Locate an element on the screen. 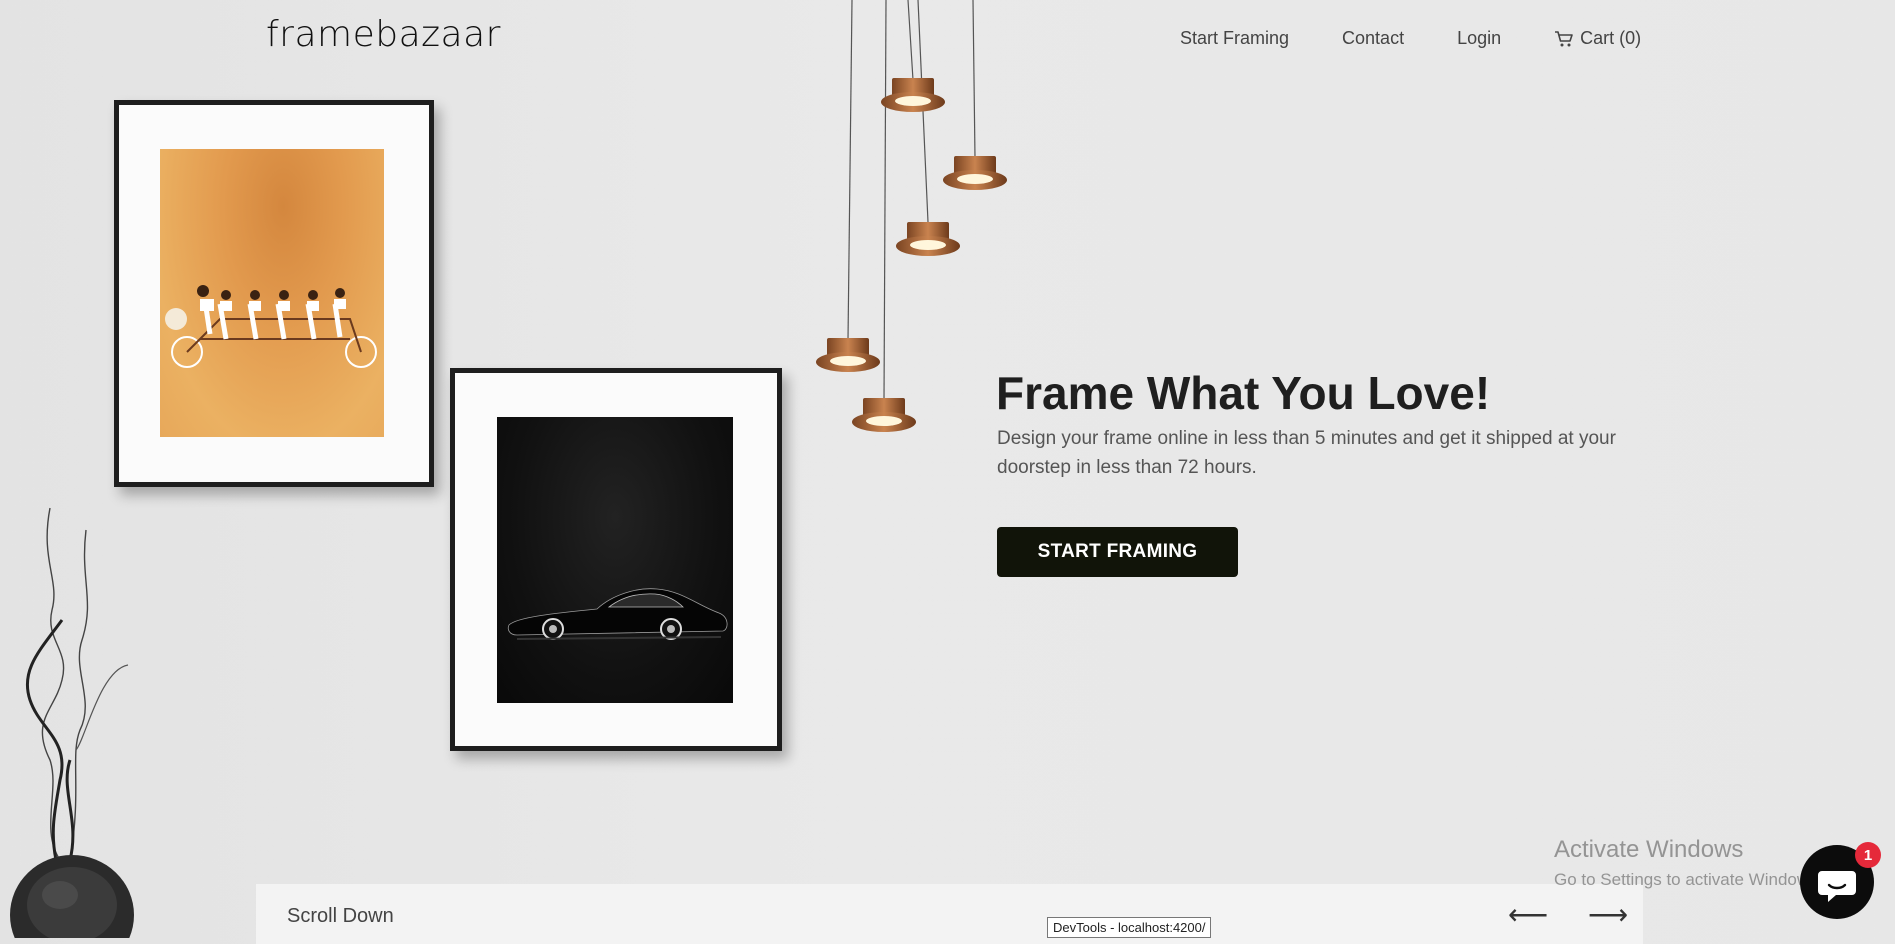 The height and width of the screenshot is (944, 1895). hero-title: Frame What You Love! is located at coordinates (1243, 393).